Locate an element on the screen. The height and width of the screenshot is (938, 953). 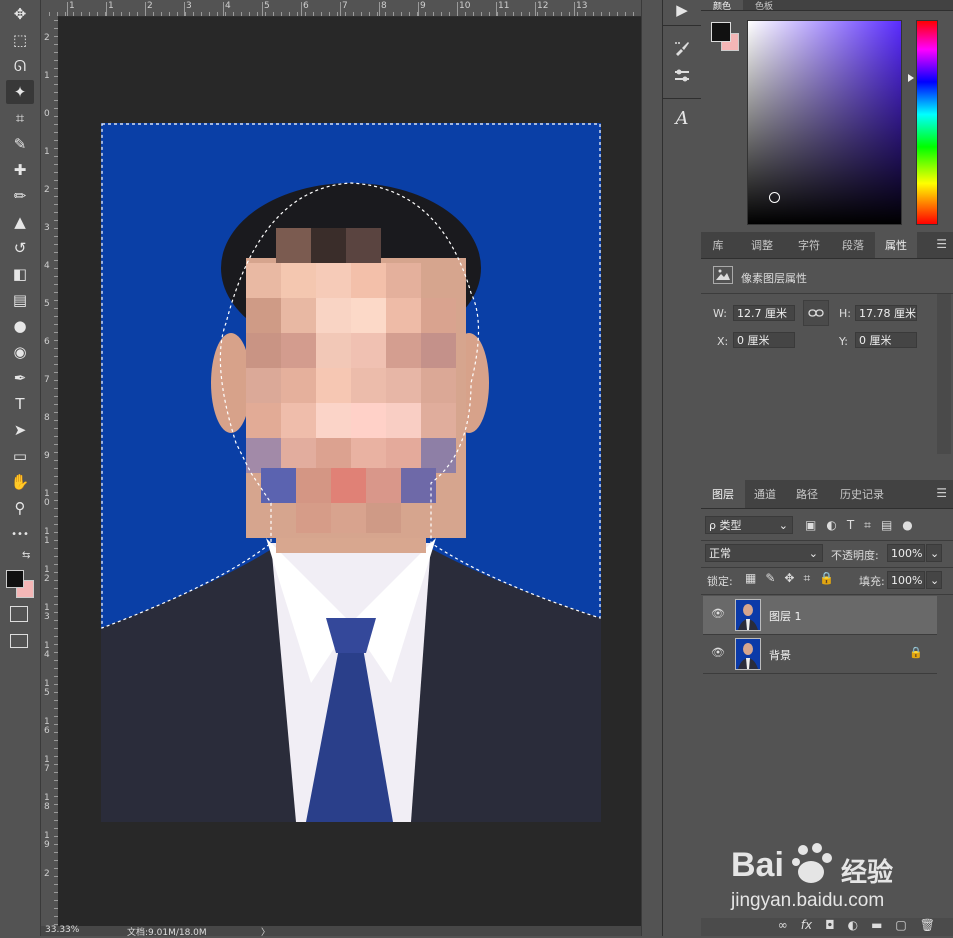
ruler-label: 1 is located at coordinates (47, 76).